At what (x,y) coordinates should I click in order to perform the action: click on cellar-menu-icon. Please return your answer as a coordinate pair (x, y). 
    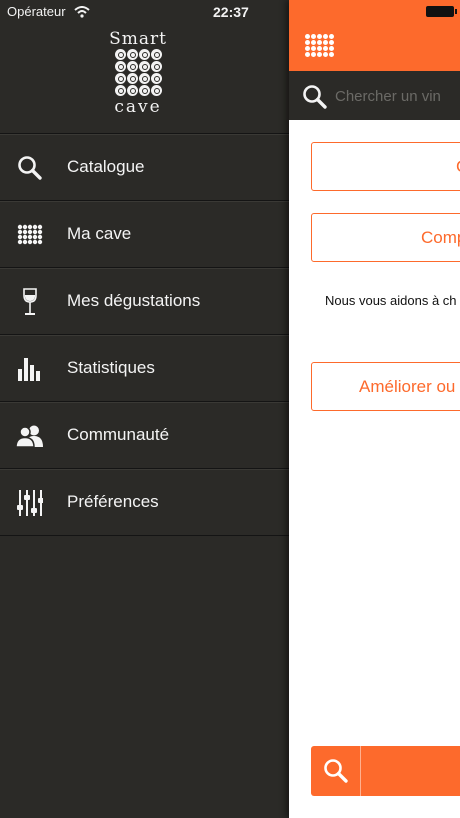
    Looking at the image, I should click on (319, 45).